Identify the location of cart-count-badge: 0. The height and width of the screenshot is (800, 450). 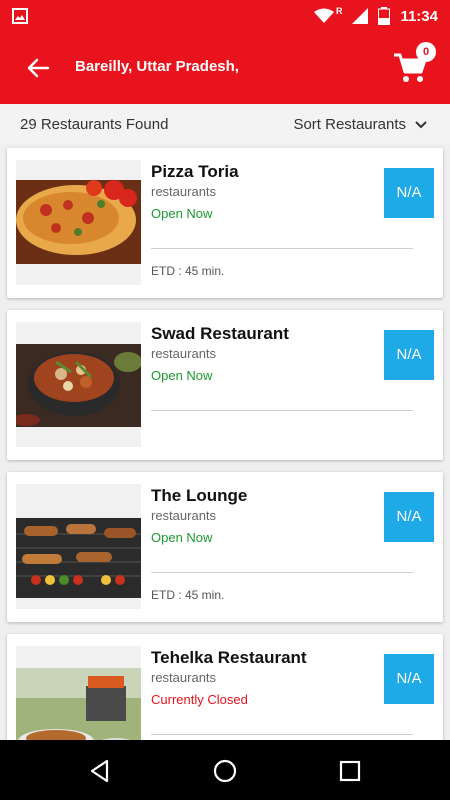
(426, 52).